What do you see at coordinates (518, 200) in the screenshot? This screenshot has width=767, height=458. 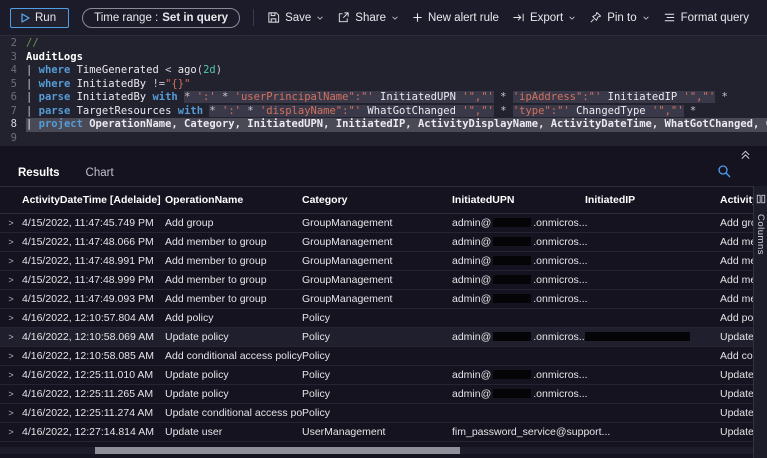 I see `column-header-initiatedupn: InitiatedUPN` at bounding box center [518, 200].